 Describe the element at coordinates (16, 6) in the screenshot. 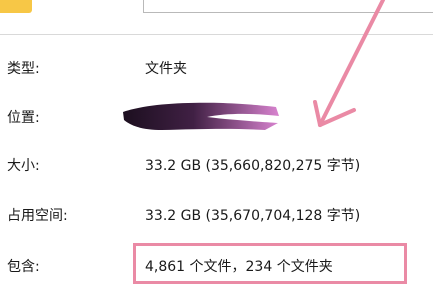

I see `folder-icon` at that location.